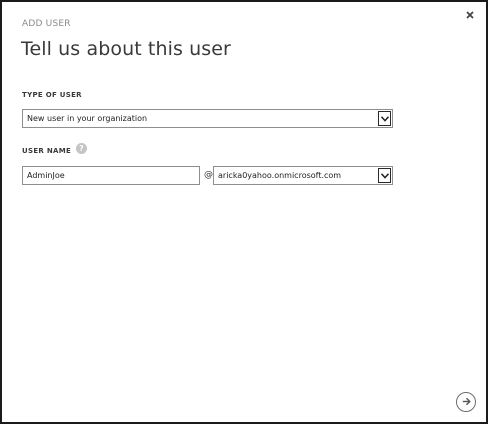  Describe the element at coordinates (126, 49) in the screenshot. I see `page-title: Tell us about this user` at that location.